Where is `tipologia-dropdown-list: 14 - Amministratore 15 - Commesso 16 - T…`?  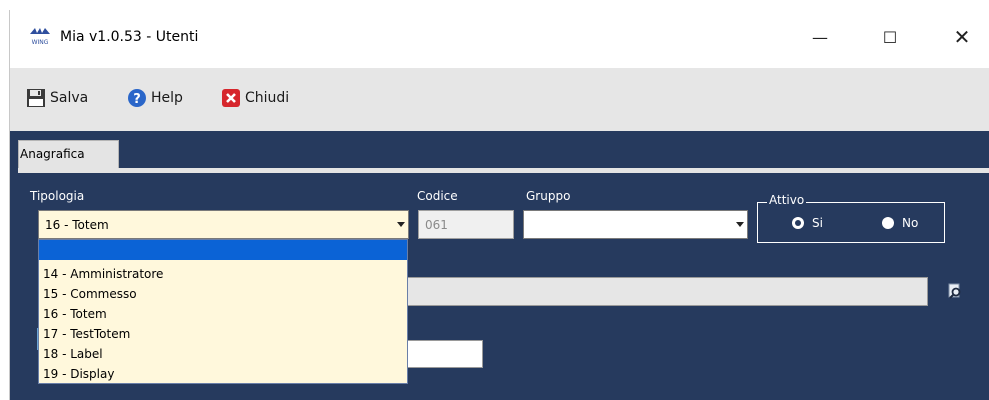
tipologia-dropdown-list: 14 - Amministratore 15 - Commesso 16 - T… is located at coordinates (223, 311).